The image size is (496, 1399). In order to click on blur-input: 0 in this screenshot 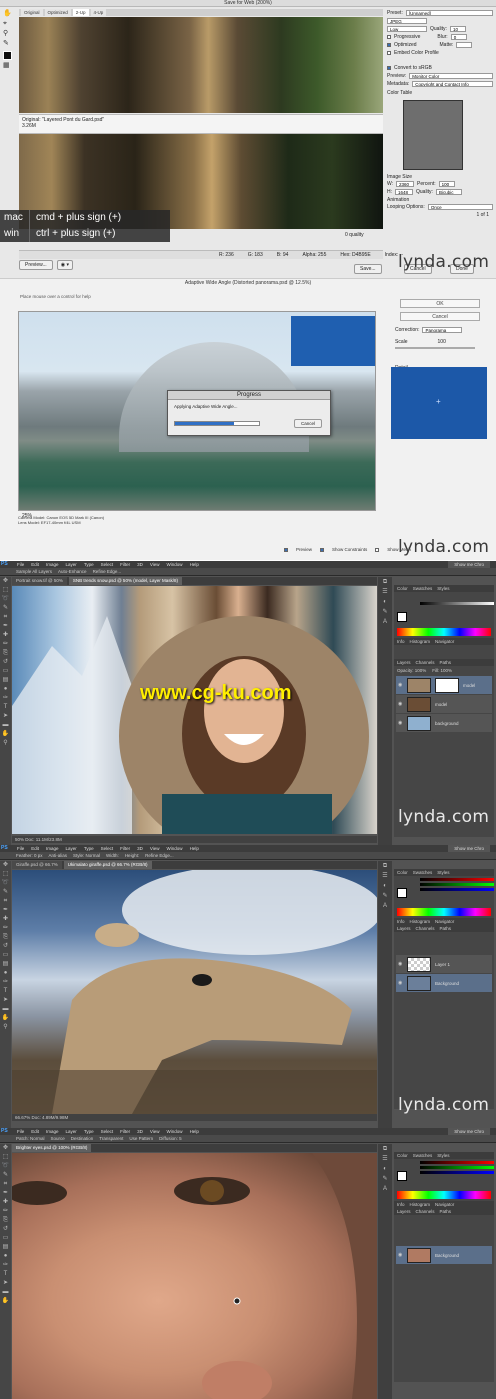, I will do `click(458, 36)`.